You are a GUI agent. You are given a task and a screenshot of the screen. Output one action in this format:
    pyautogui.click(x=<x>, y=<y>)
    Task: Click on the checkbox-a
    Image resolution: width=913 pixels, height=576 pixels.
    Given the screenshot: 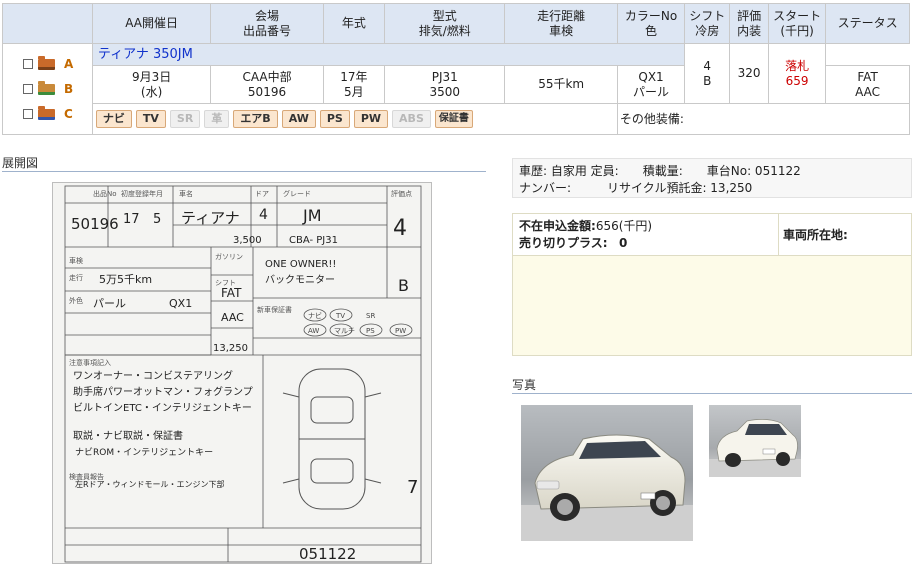 What is the action you would take?
    pyautogui.click(x=28, y=64)
    